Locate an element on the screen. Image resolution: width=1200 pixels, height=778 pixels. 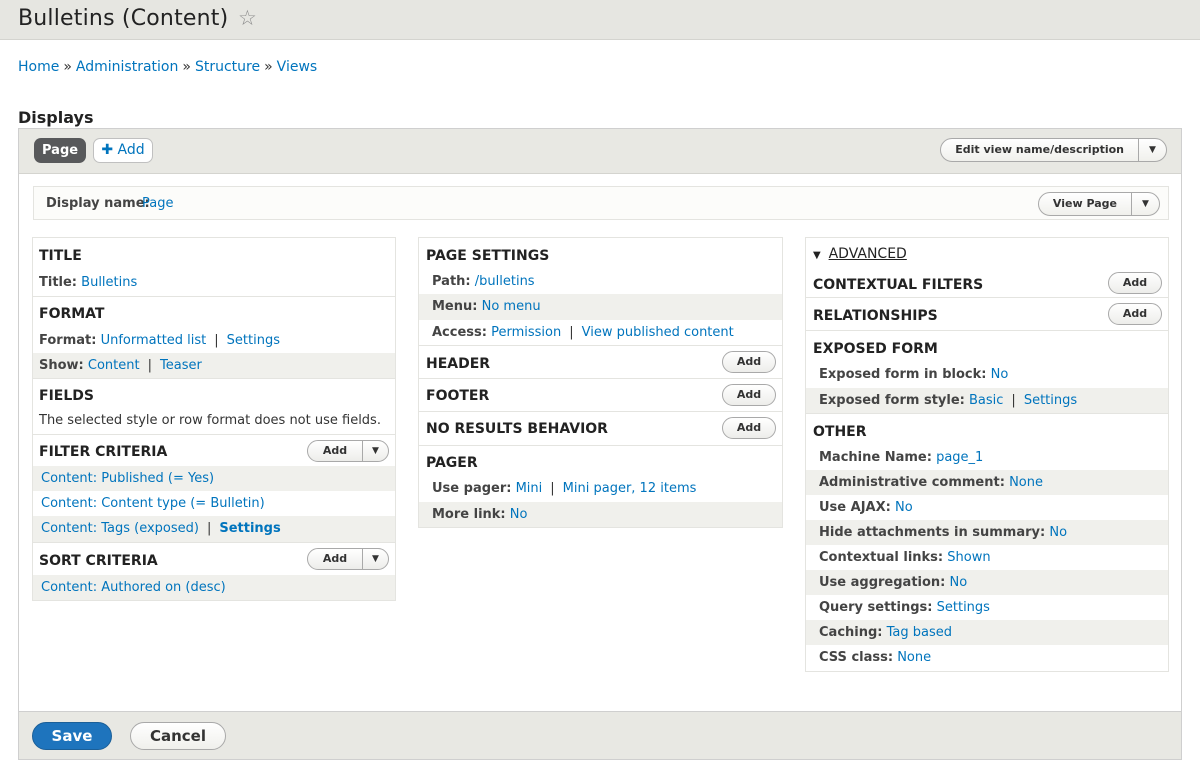
view-page-button: View Page is located at coordinates (1085, 204).